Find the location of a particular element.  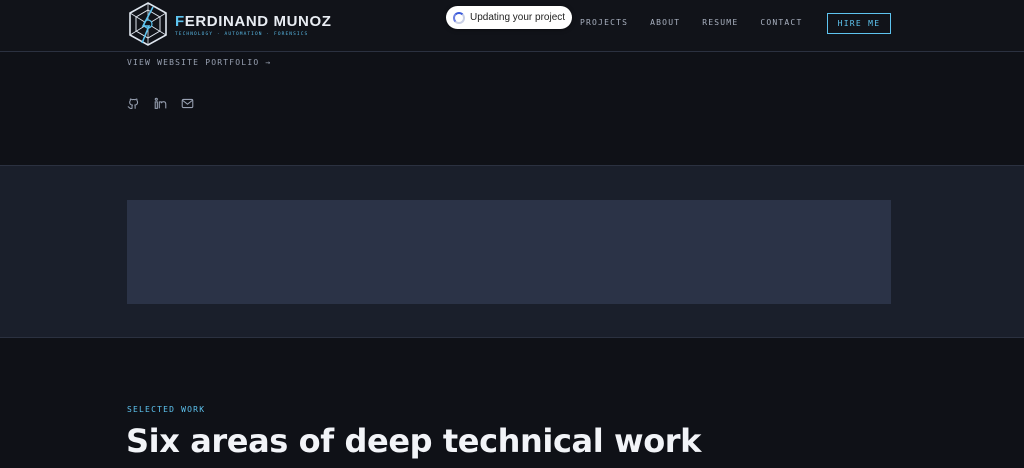

nav-resume: RESUME is located at coordinates (720, 22).